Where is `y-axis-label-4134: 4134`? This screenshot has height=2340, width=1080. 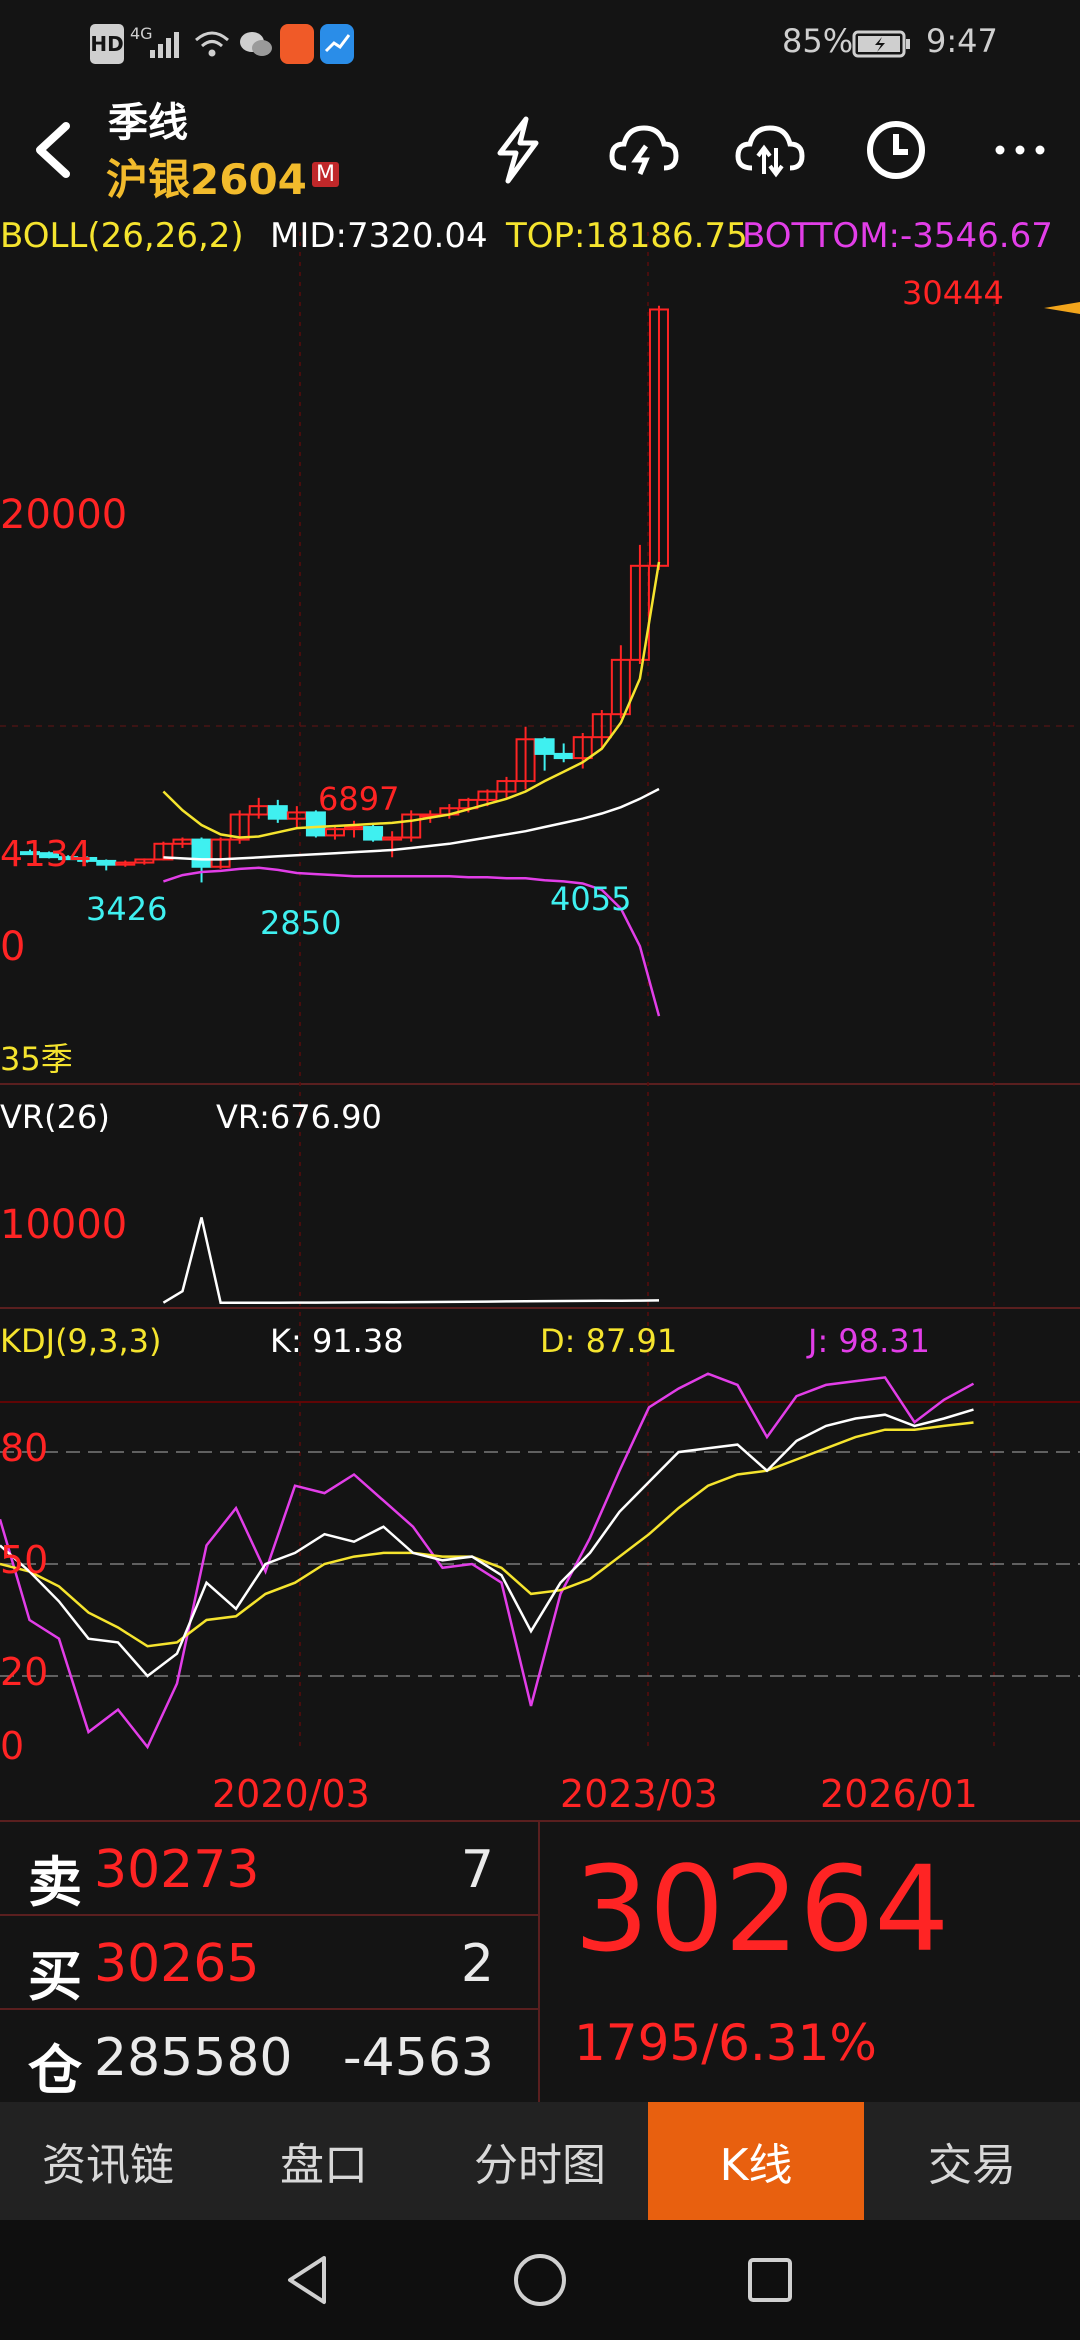 y-axis-label-4134: 4134 is located at coordinates (46, 854).